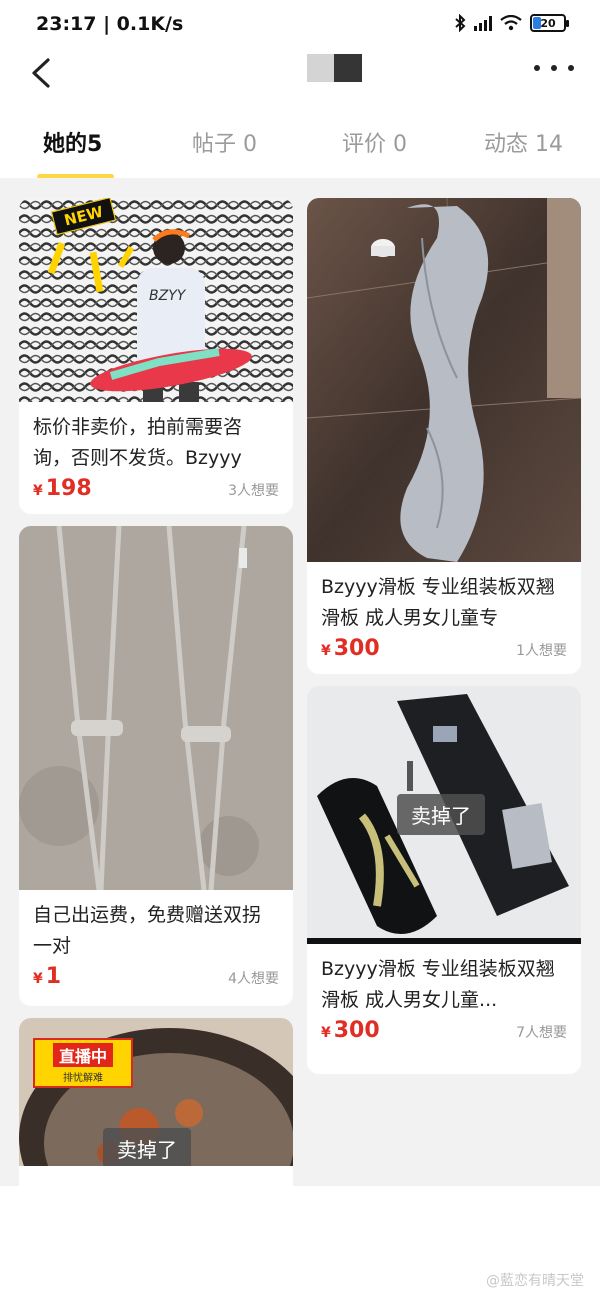 The height and width of the screenshot is (1301, 600). I want to click on ellipsis-icon, so click(554, 68).